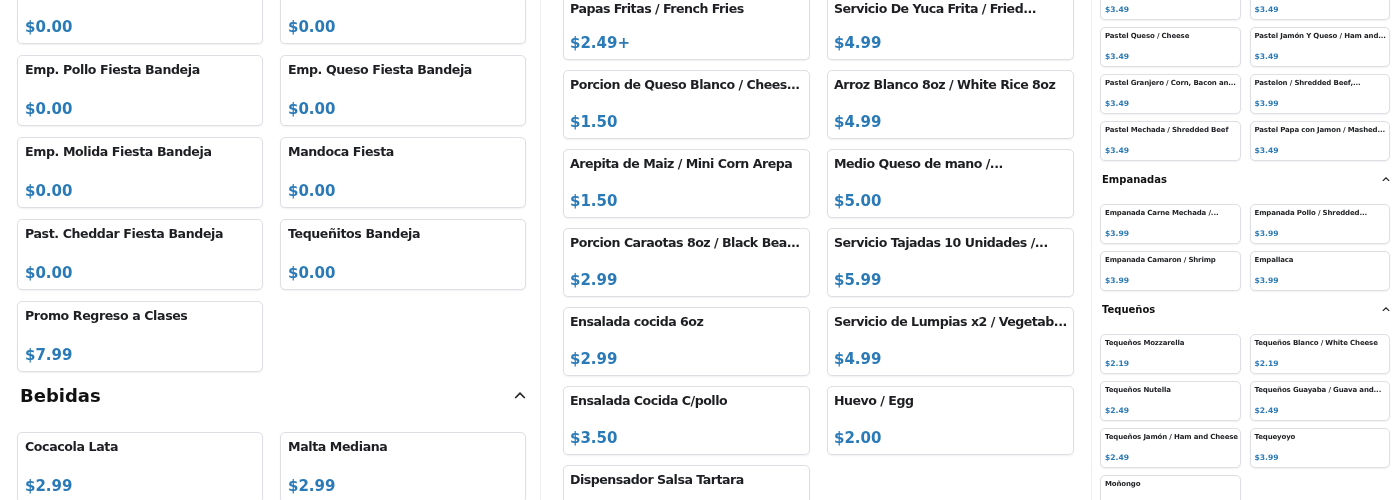 The height and width of the screenshot is (500, 1400). What do you see at coordinates (686, 104) in the screenshot?
I see `menu-item-card: Porcion de Queso Blanco / Chees... $1.50` at bounding box center [686, 104].